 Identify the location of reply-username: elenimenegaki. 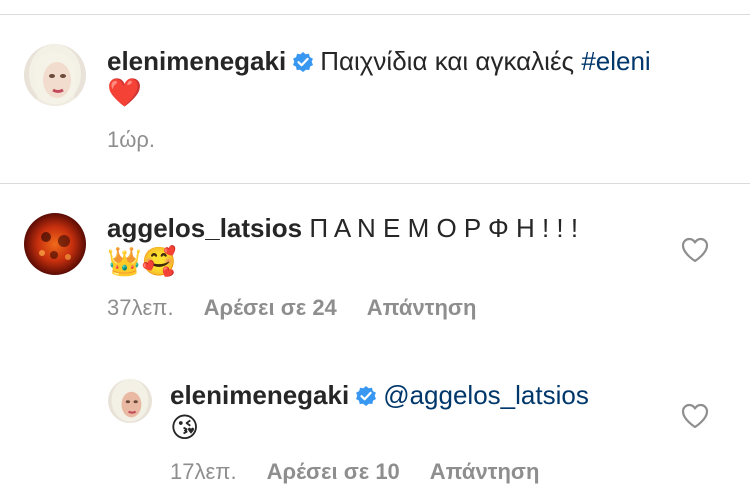
(259, 395).